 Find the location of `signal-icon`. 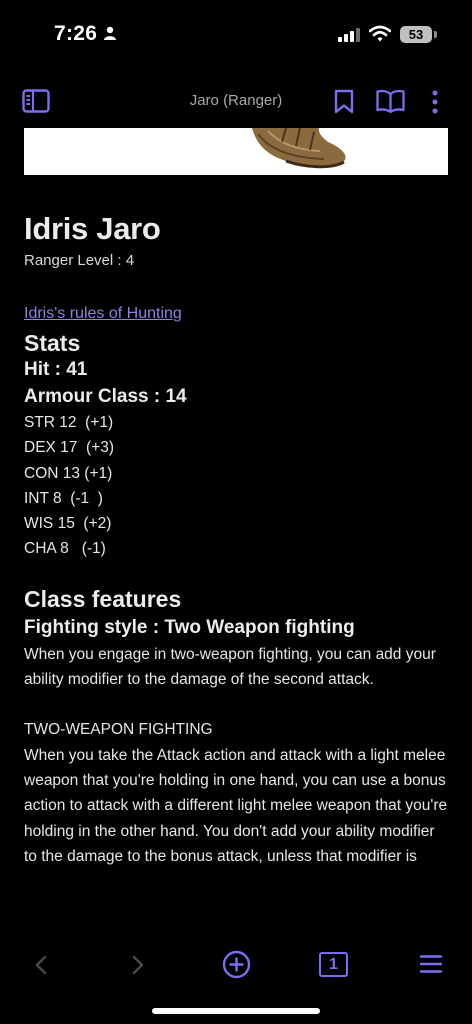

signal-icon is located at coordinates (349, 35).